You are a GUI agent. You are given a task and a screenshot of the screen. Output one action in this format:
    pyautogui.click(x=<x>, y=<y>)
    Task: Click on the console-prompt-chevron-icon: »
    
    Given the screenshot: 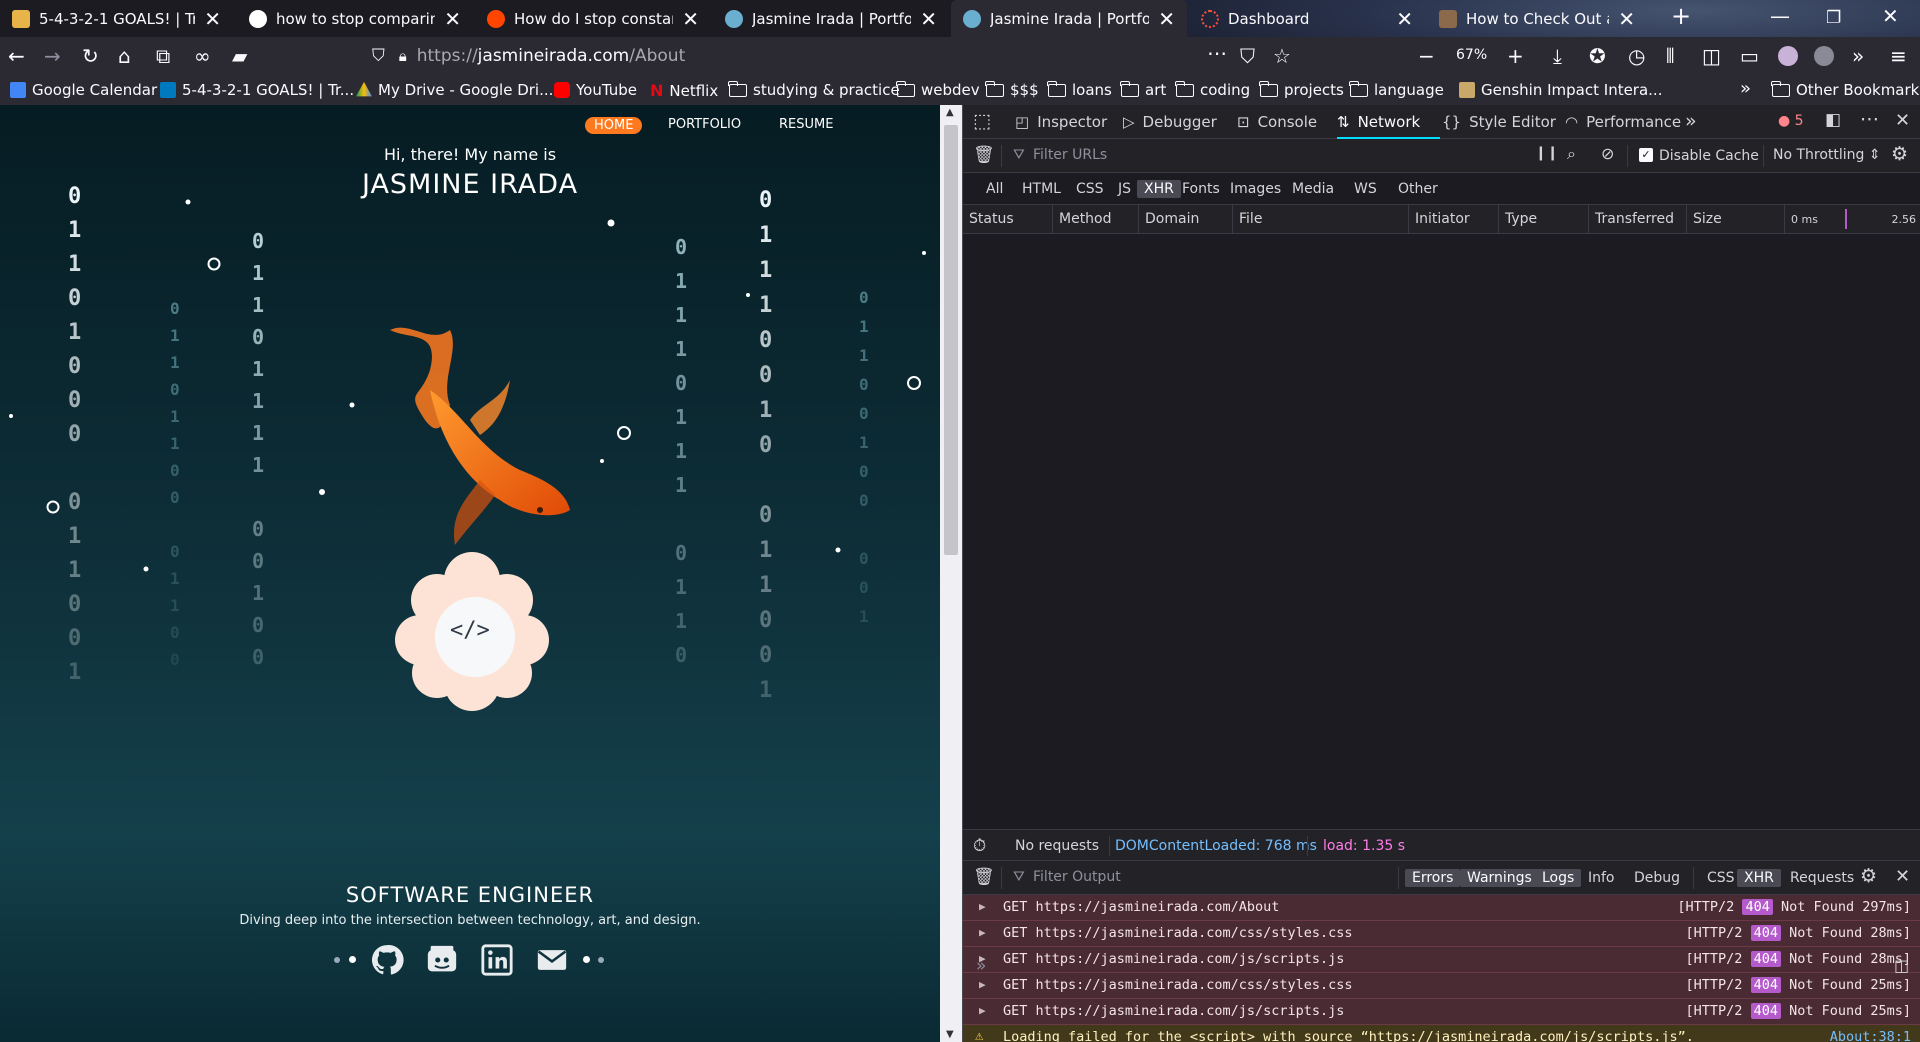 What is the action you would take?
    pyautogui.click(x=981, y=966)
    